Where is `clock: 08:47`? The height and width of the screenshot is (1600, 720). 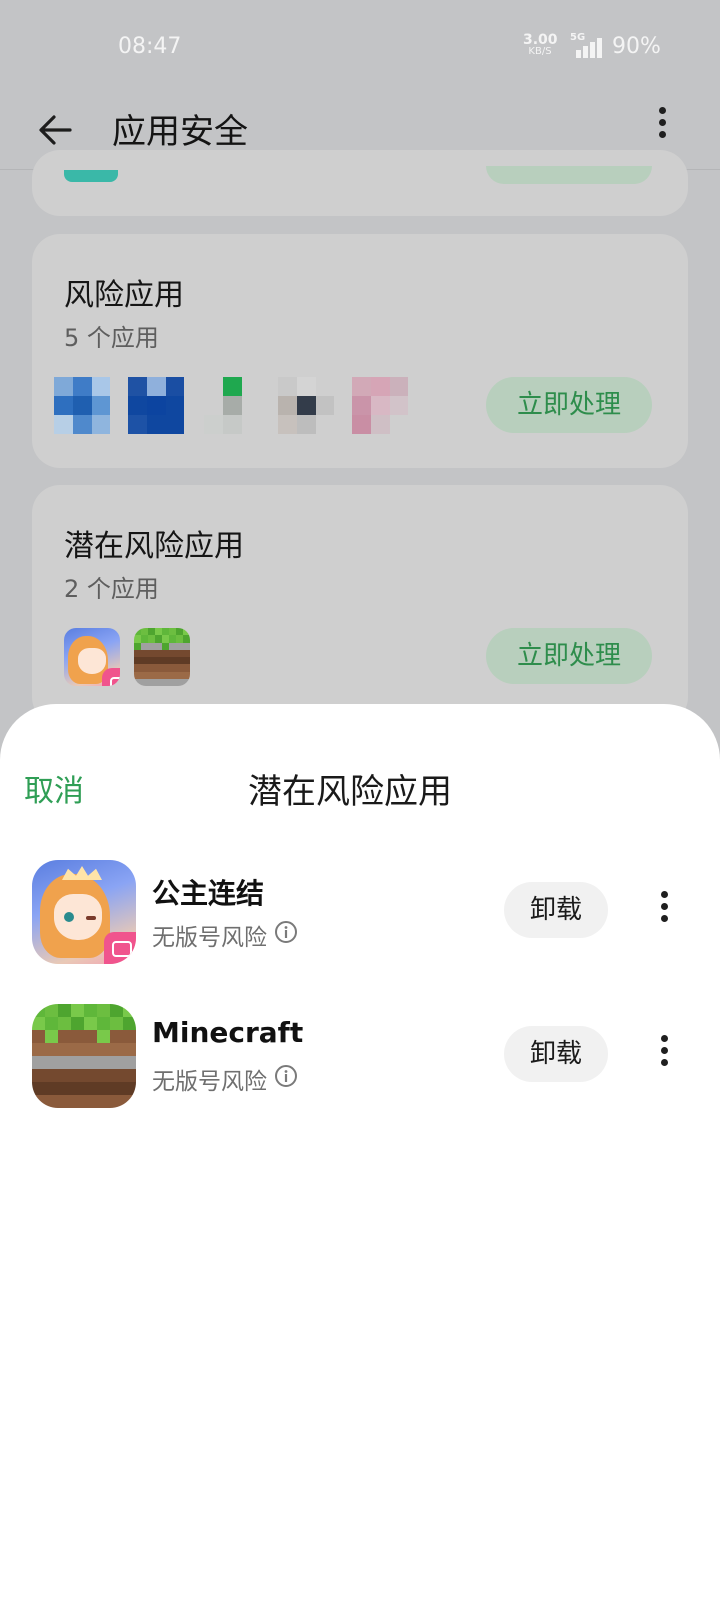 clock: 08:47 is located at coordinates (150, 46).